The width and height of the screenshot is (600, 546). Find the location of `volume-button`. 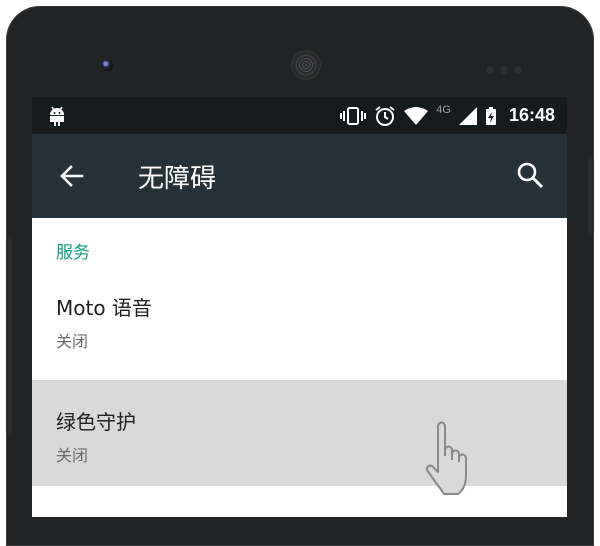

volume-button is located at coordinates (9, 336).